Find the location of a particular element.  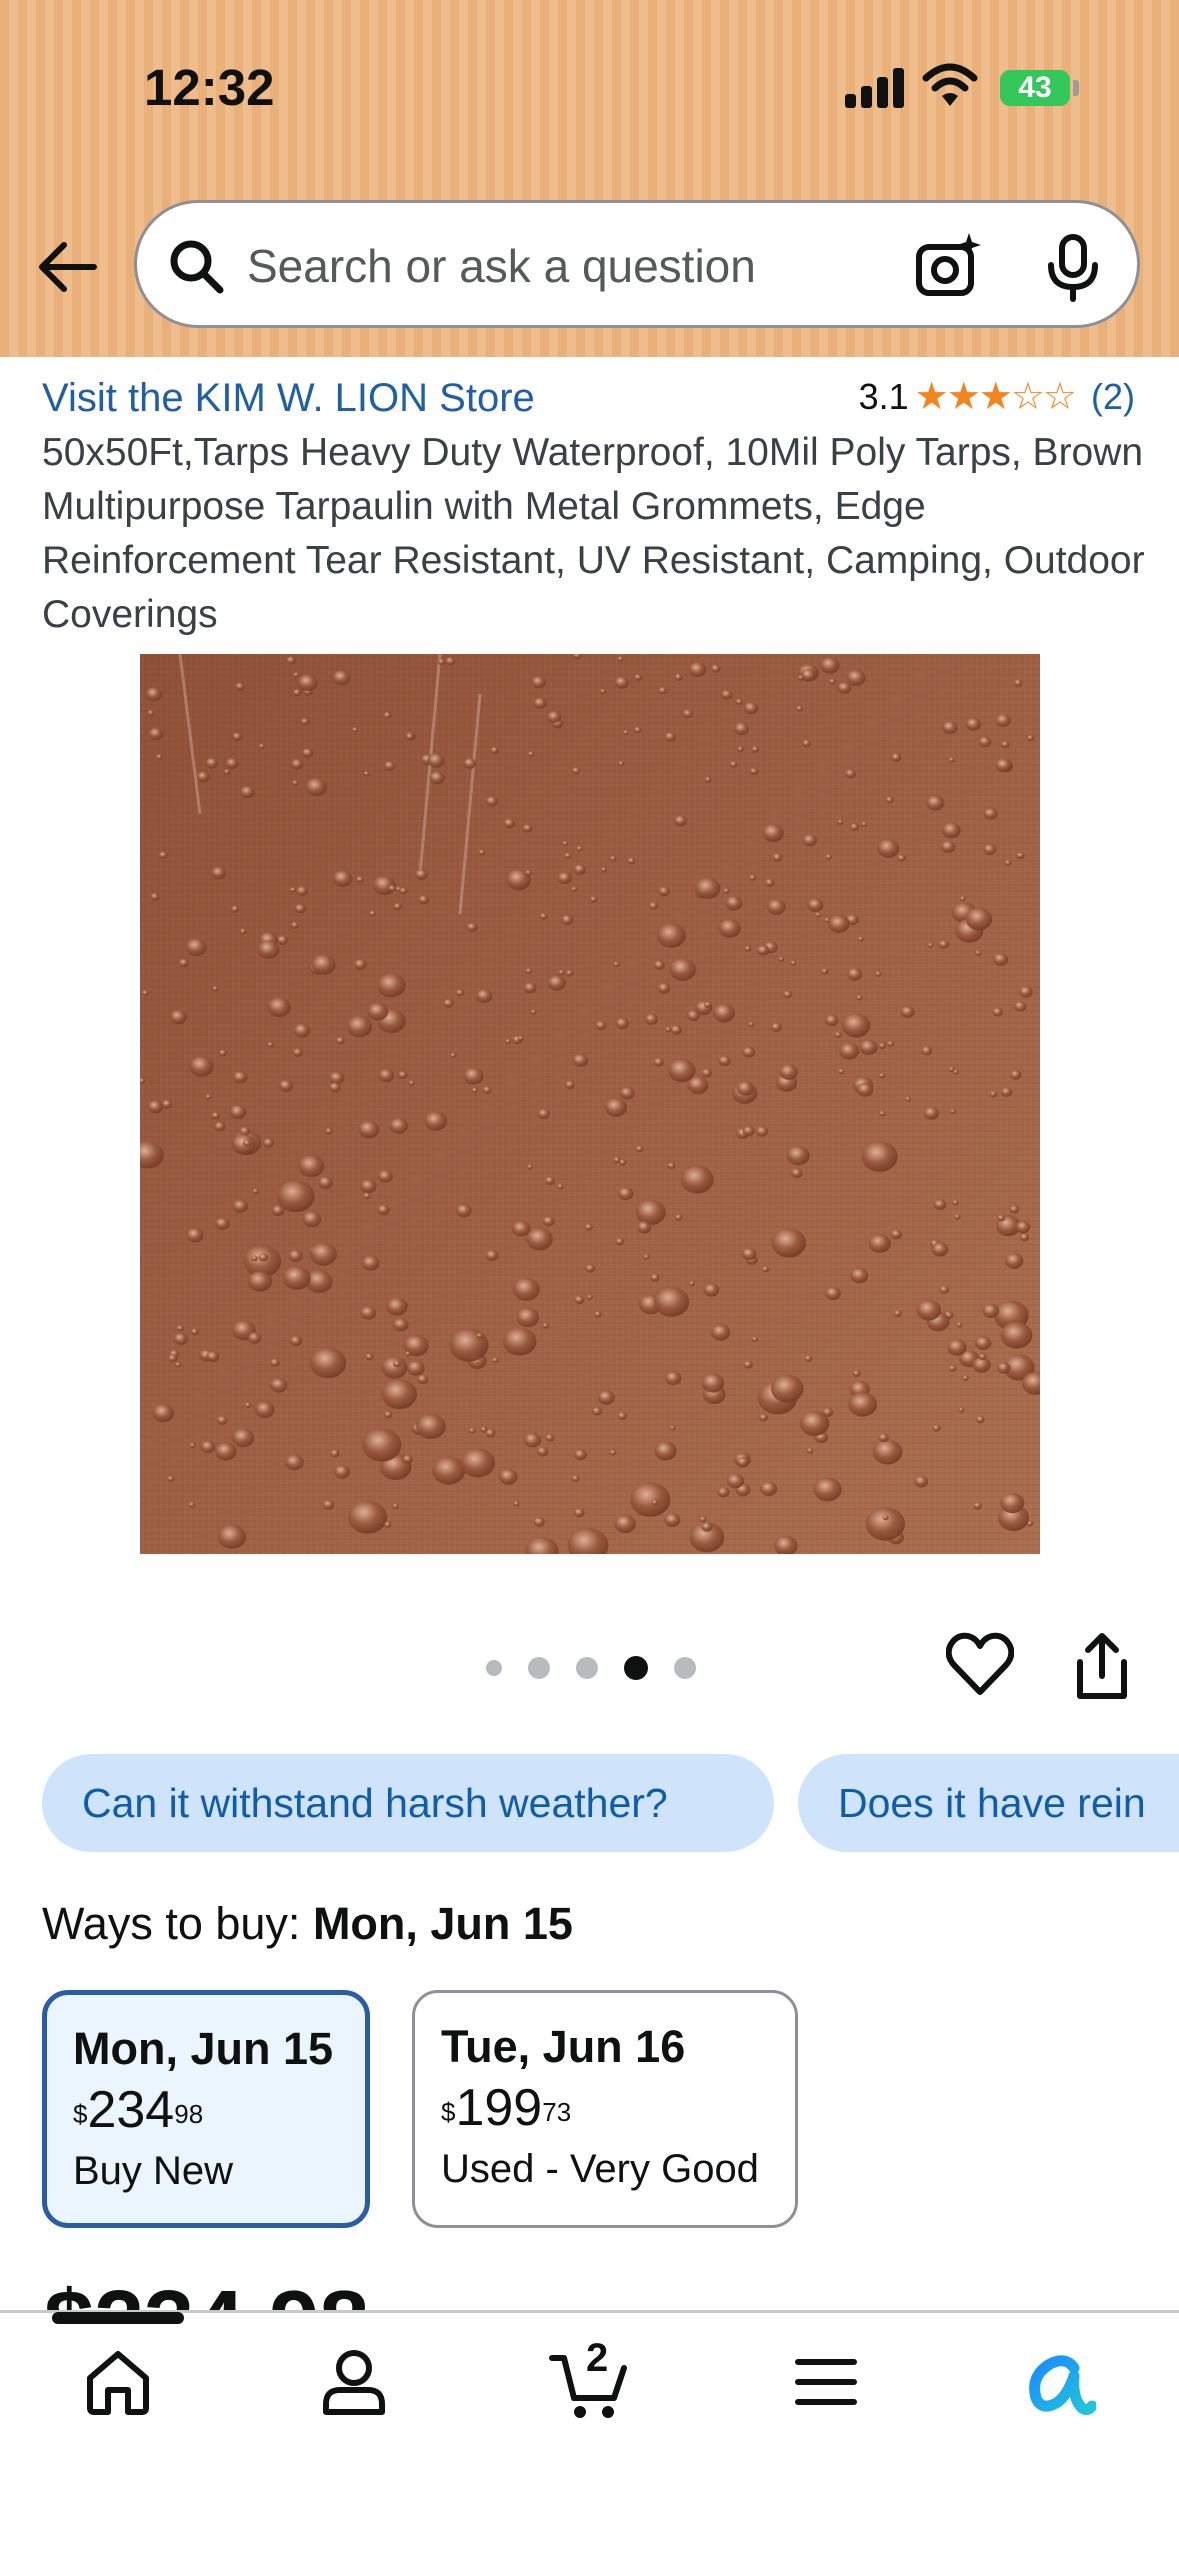

price-peek: $234.98 is located at coordinates (206, 2295).